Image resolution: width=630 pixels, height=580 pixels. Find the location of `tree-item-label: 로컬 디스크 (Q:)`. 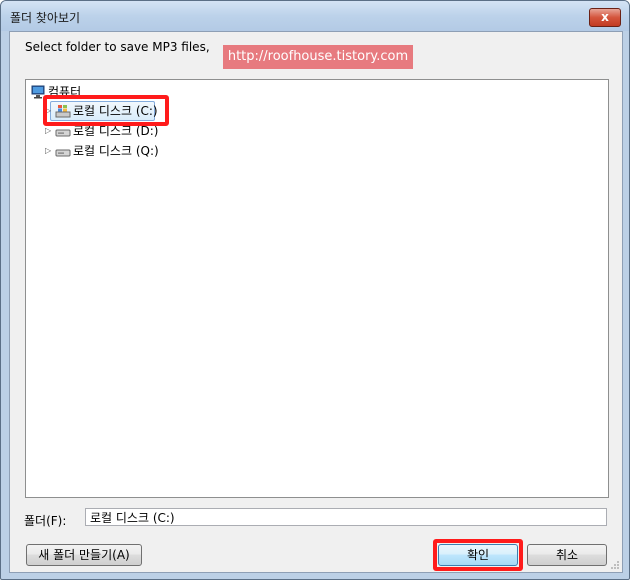

tree-item-label: 로컬 디스크 (Q:) is located at coordinates (116, 151).